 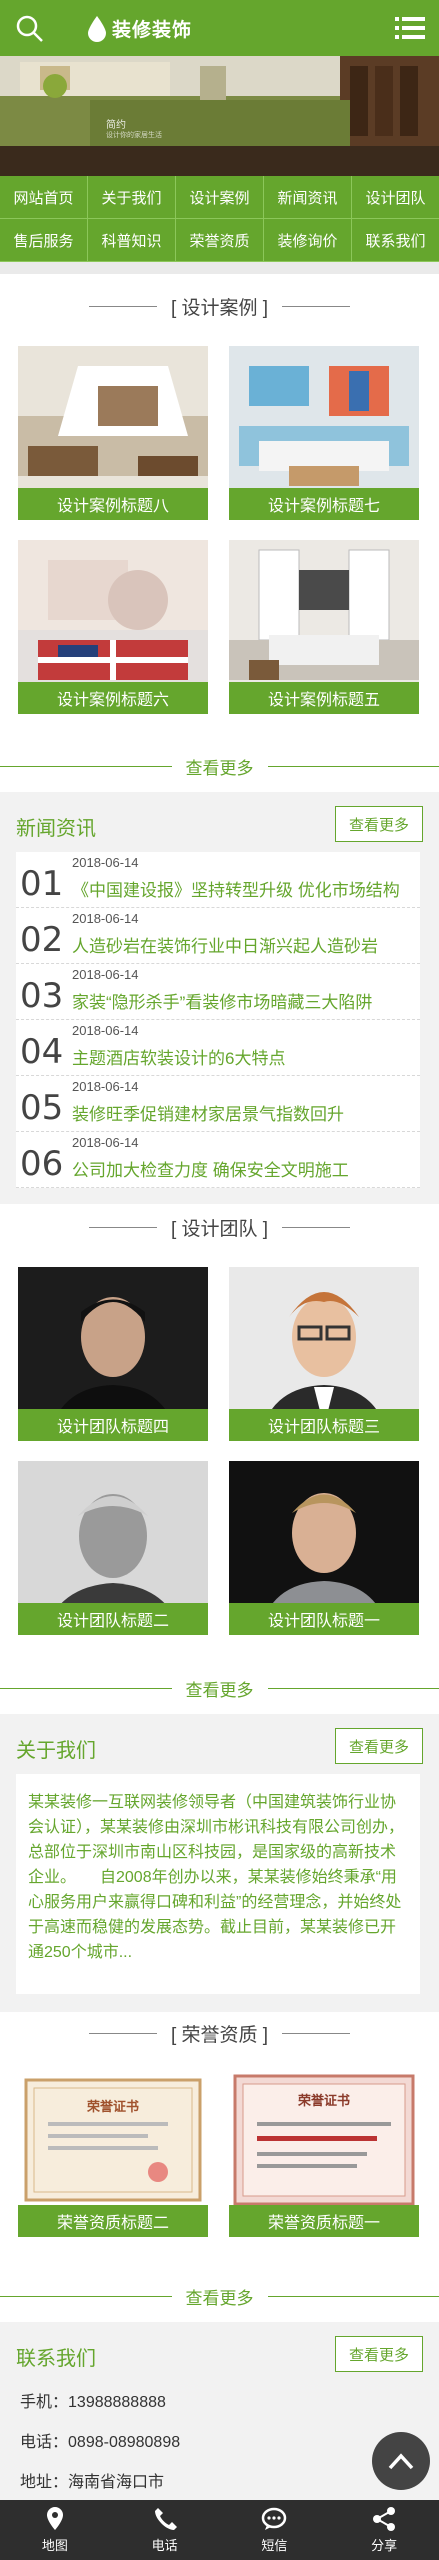 I want to click on back-to-top-button, so click(x=401, y=2461).